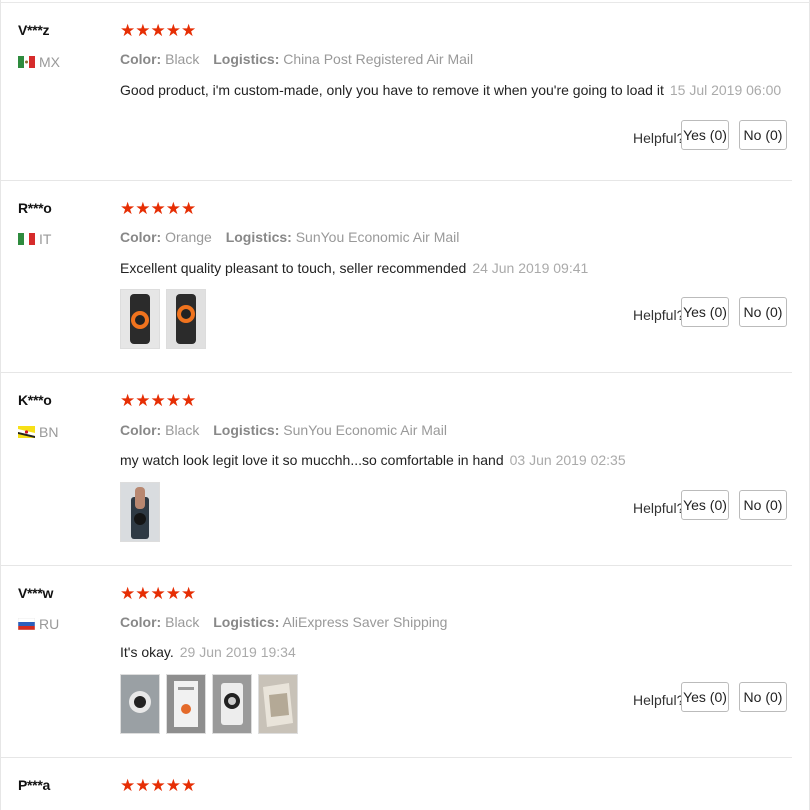 The image size is (810, 810). Describe the element at coordinates (405, 2) in the screenshot. I see `top-divider` at that location.